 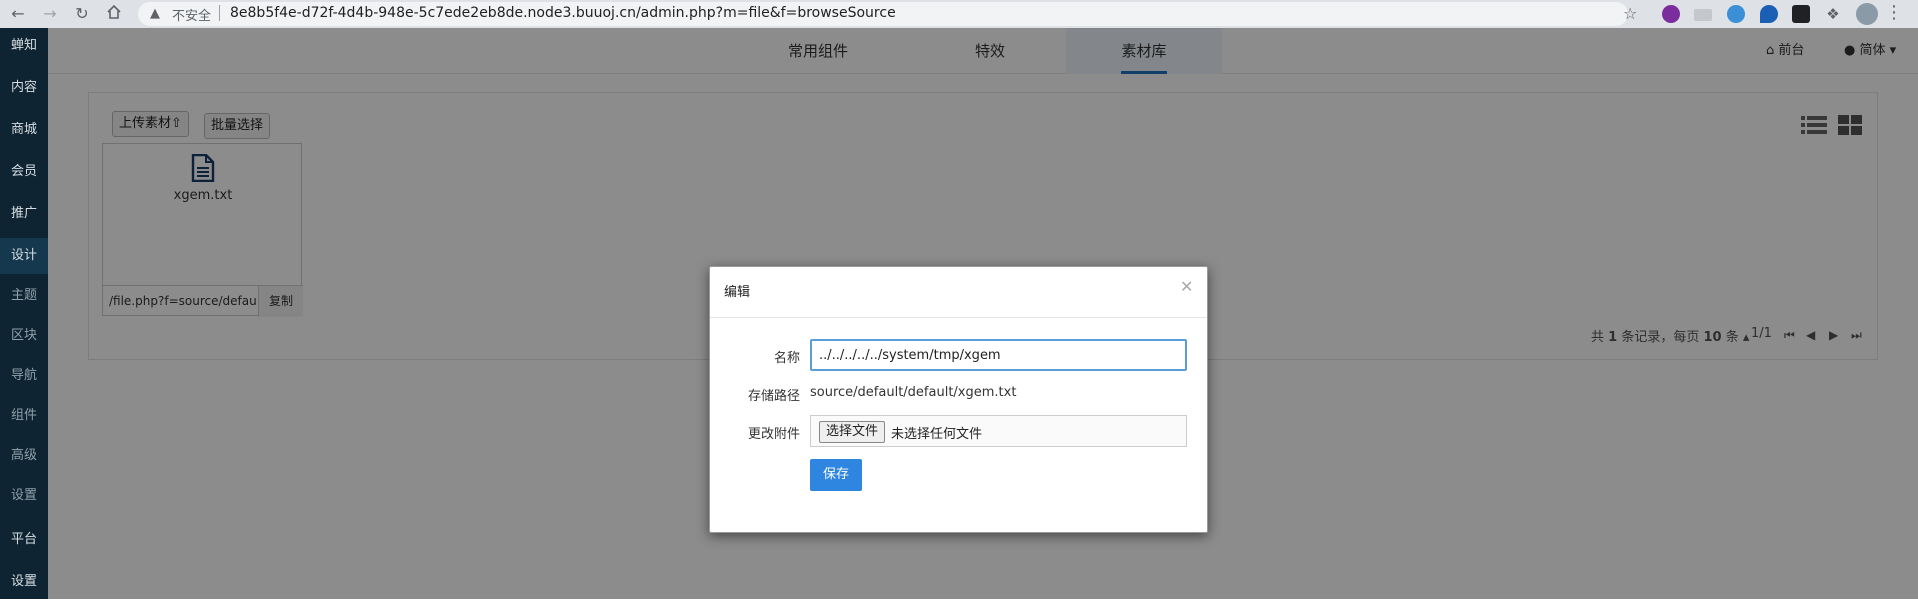 What do you see at coordinates (852, 432) in the screenshot?
I see `choose-file-button: 选择文件` at bounding box center [852, 432].